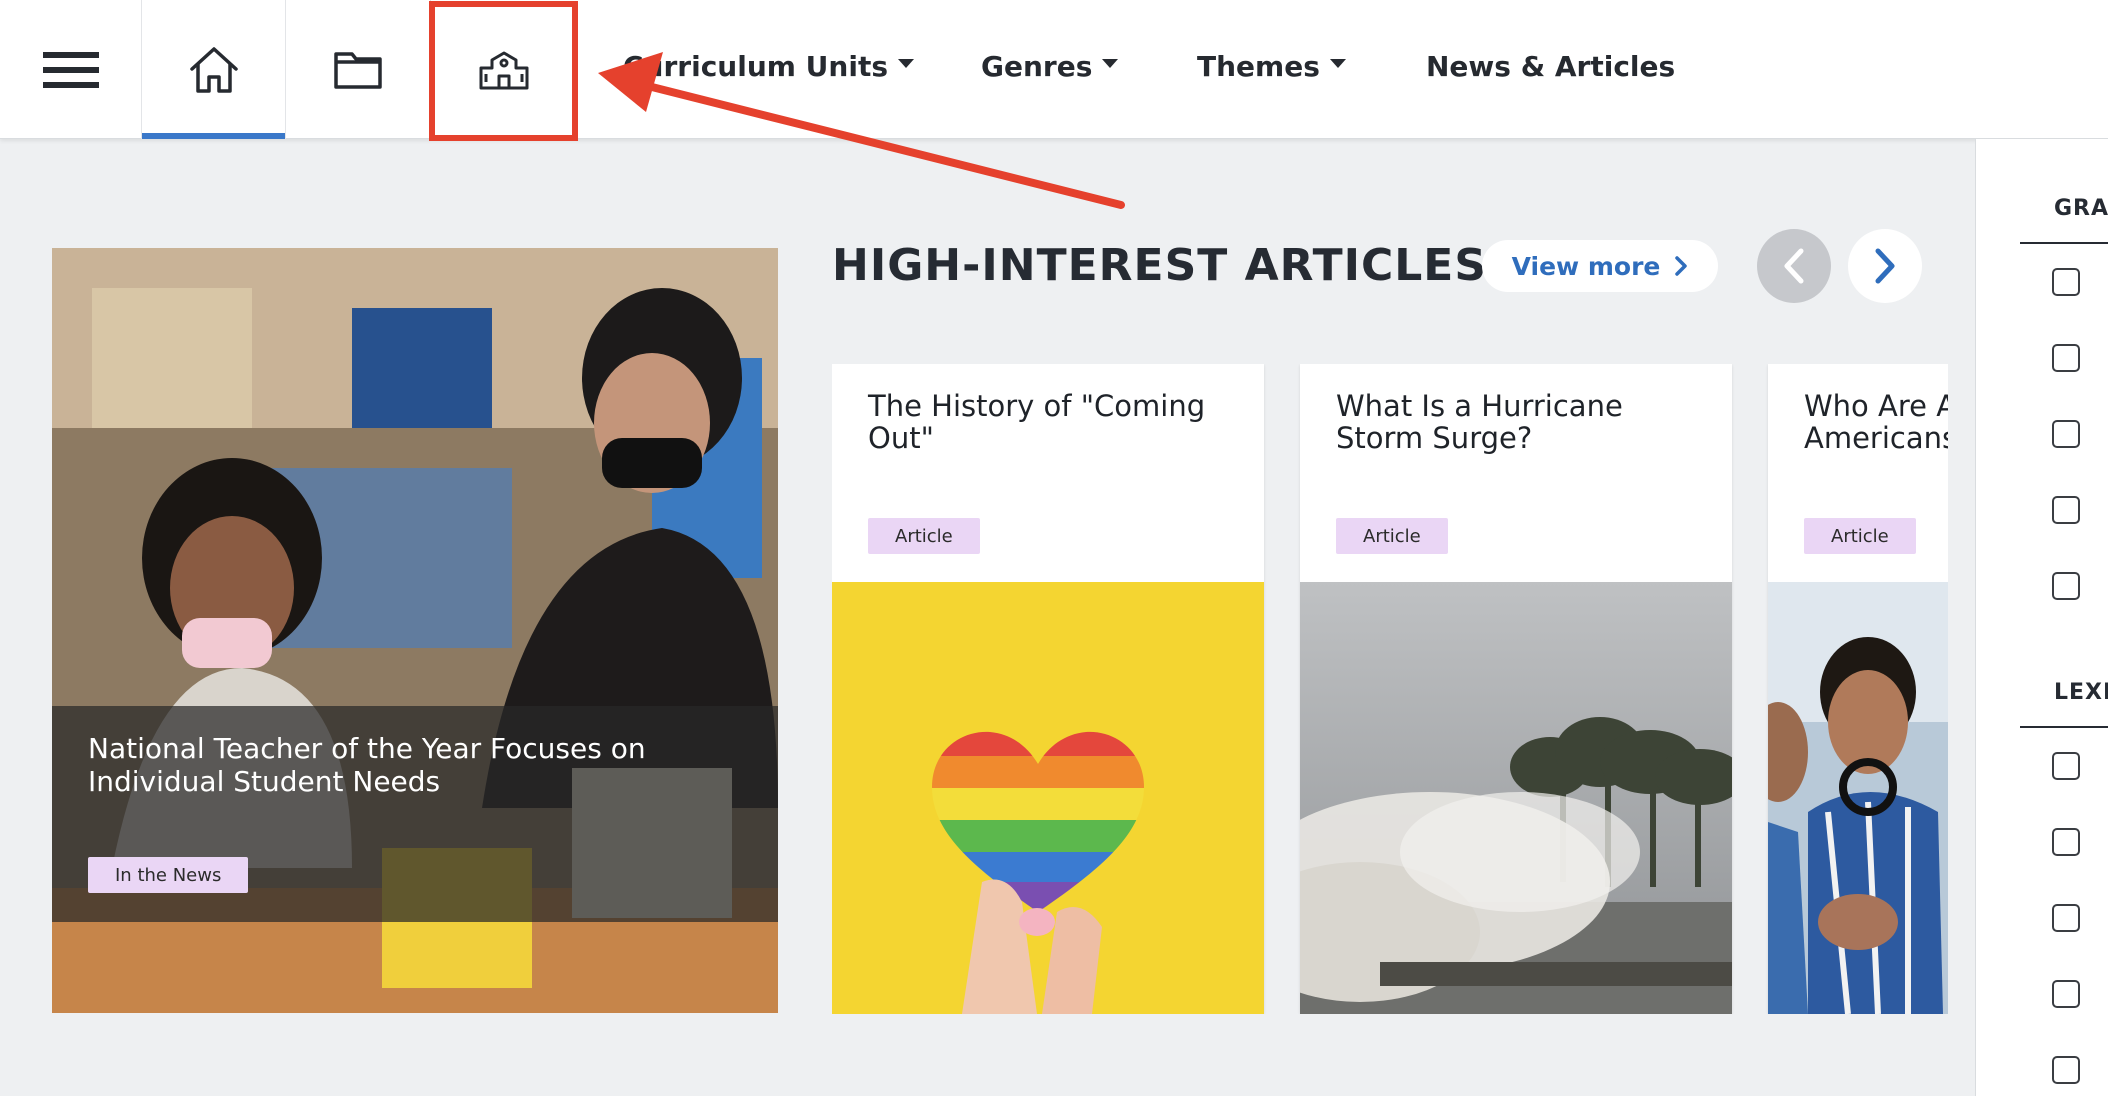 Image resolution: width=2108 pixels, height=1096 pixels. I want to click on nav-genres: Genres, so click(1050, 66).